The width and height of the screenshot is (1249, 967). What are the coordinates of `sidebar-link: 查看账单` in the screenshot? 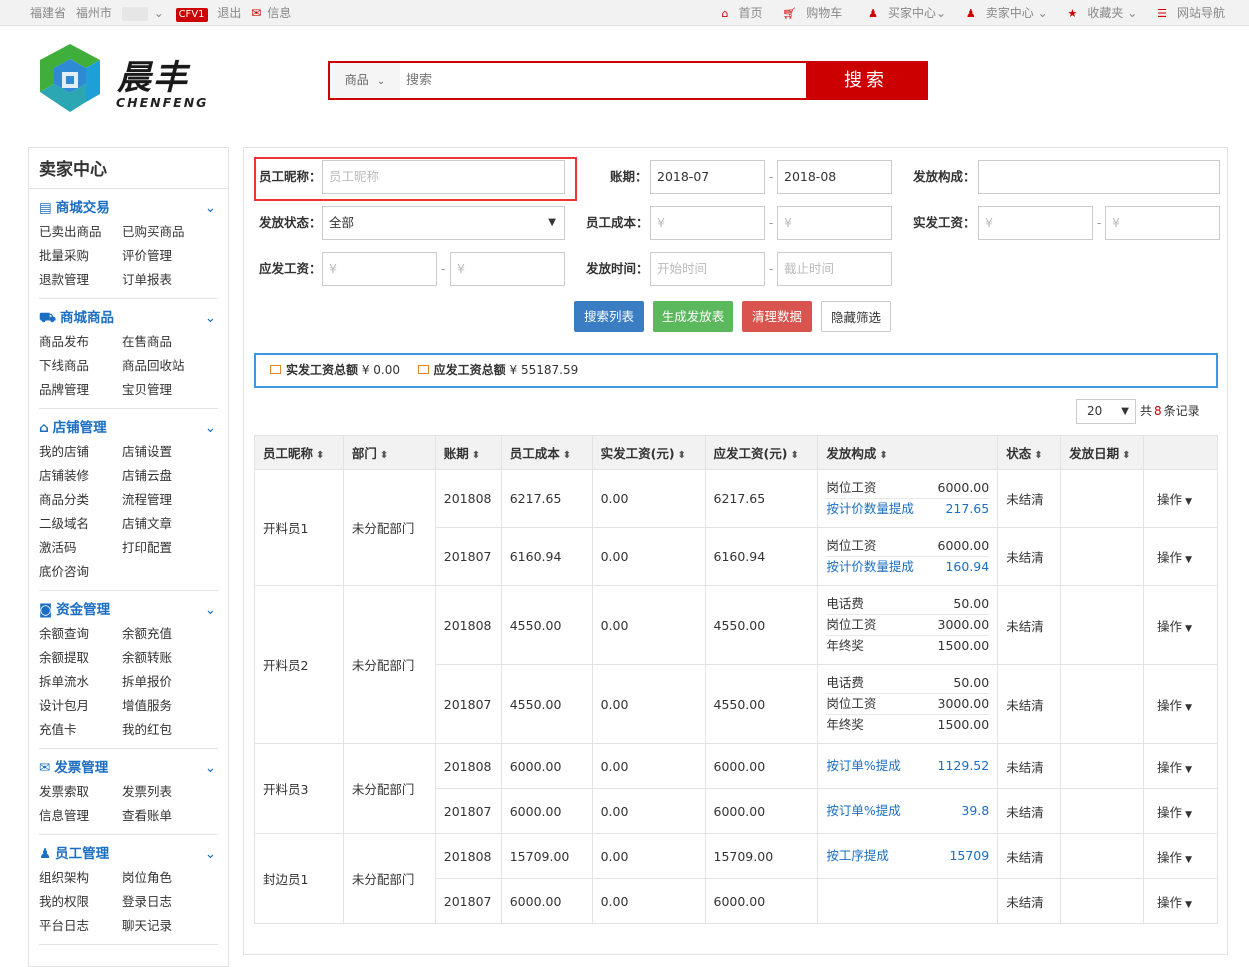 It's located at (163, 816).